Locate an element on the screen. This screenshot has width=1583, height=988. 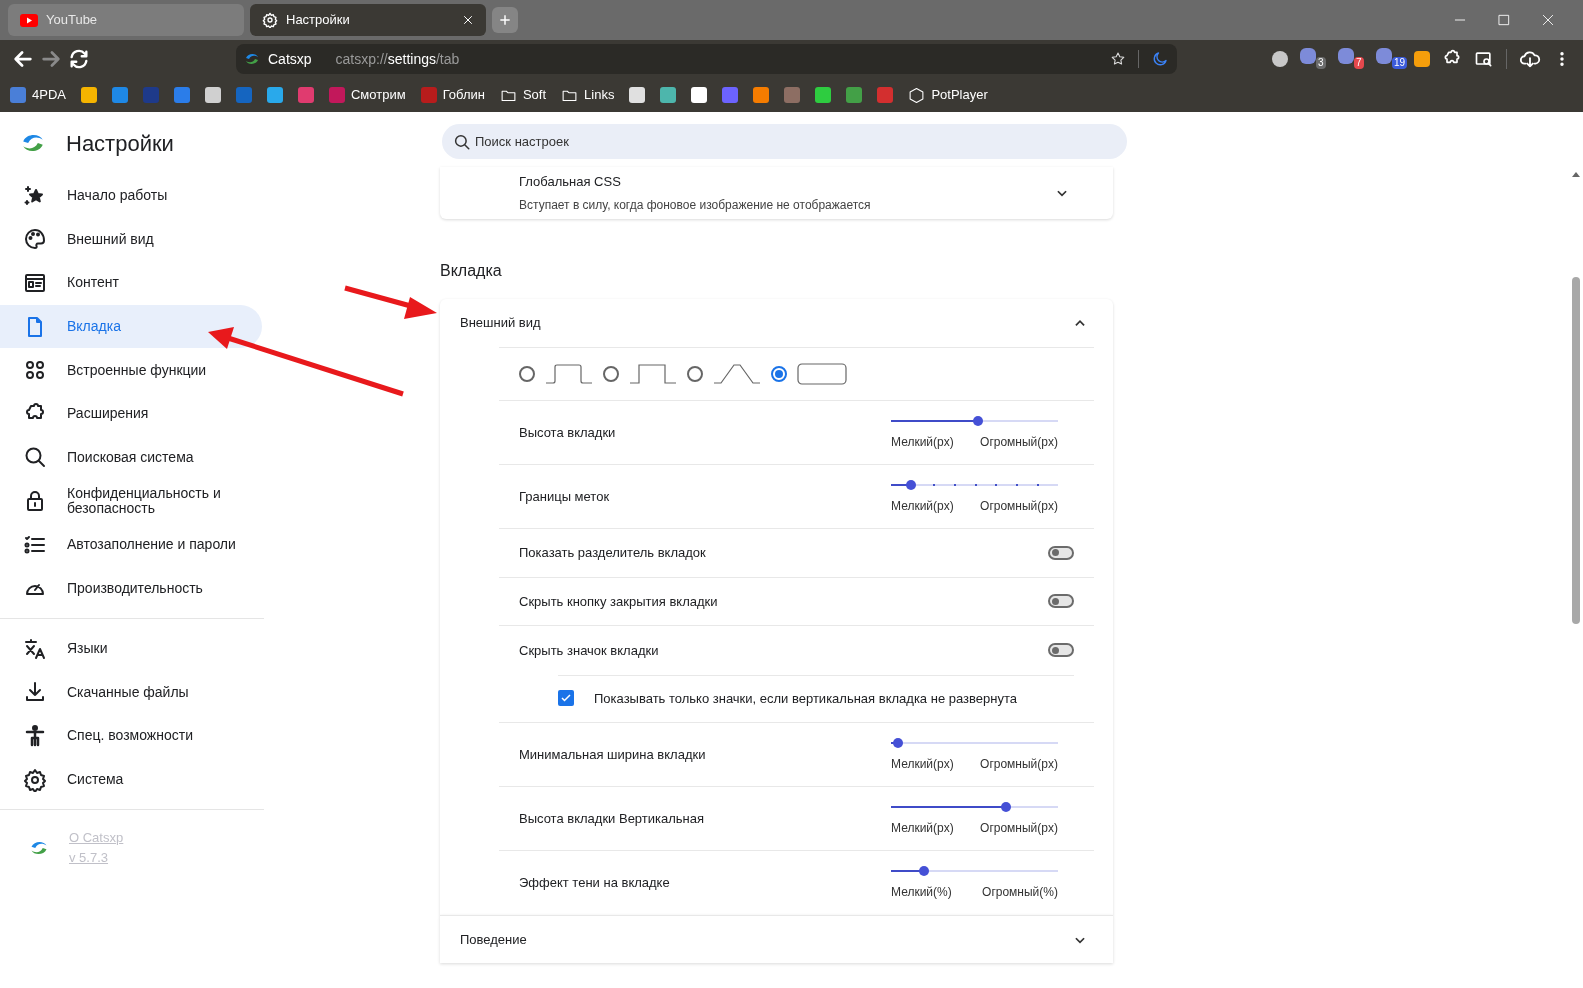
sidebar-item: Вкладка is located at coordinates (131, 326).